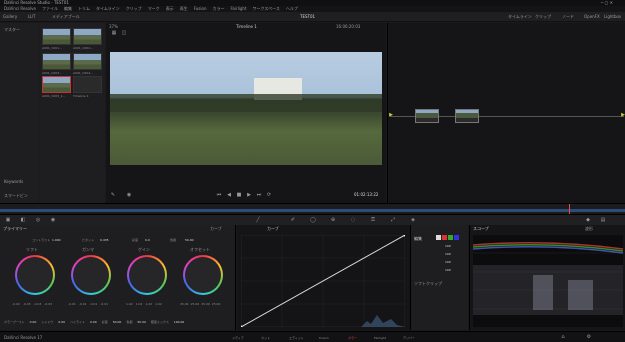  What do you see at coordinates (53, 220) in the screenshot?
I see `rgb-mixer-icon: ◉` at bounding box center [53, 220].